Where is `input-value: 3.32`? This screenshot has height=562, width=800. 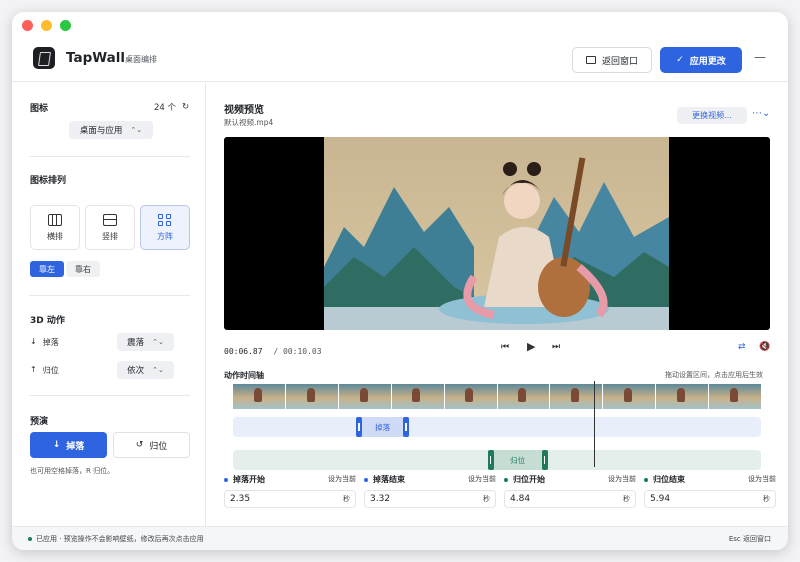
input-value: 3.32 is located at coordinates (380, 499).